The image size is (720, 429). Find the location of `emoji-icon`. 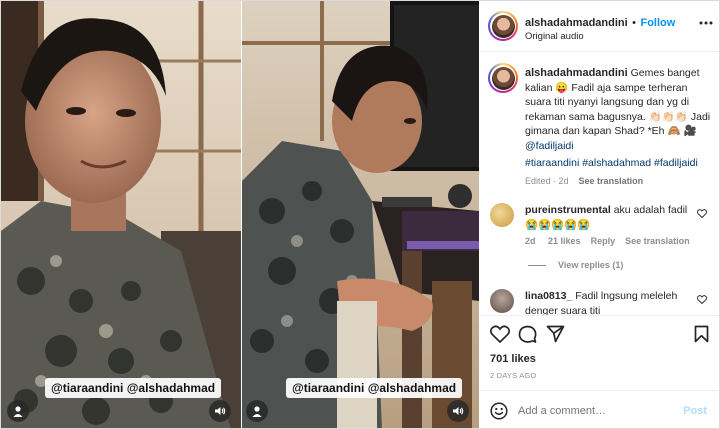

emoji-icon is located at coordinates (499, 411).